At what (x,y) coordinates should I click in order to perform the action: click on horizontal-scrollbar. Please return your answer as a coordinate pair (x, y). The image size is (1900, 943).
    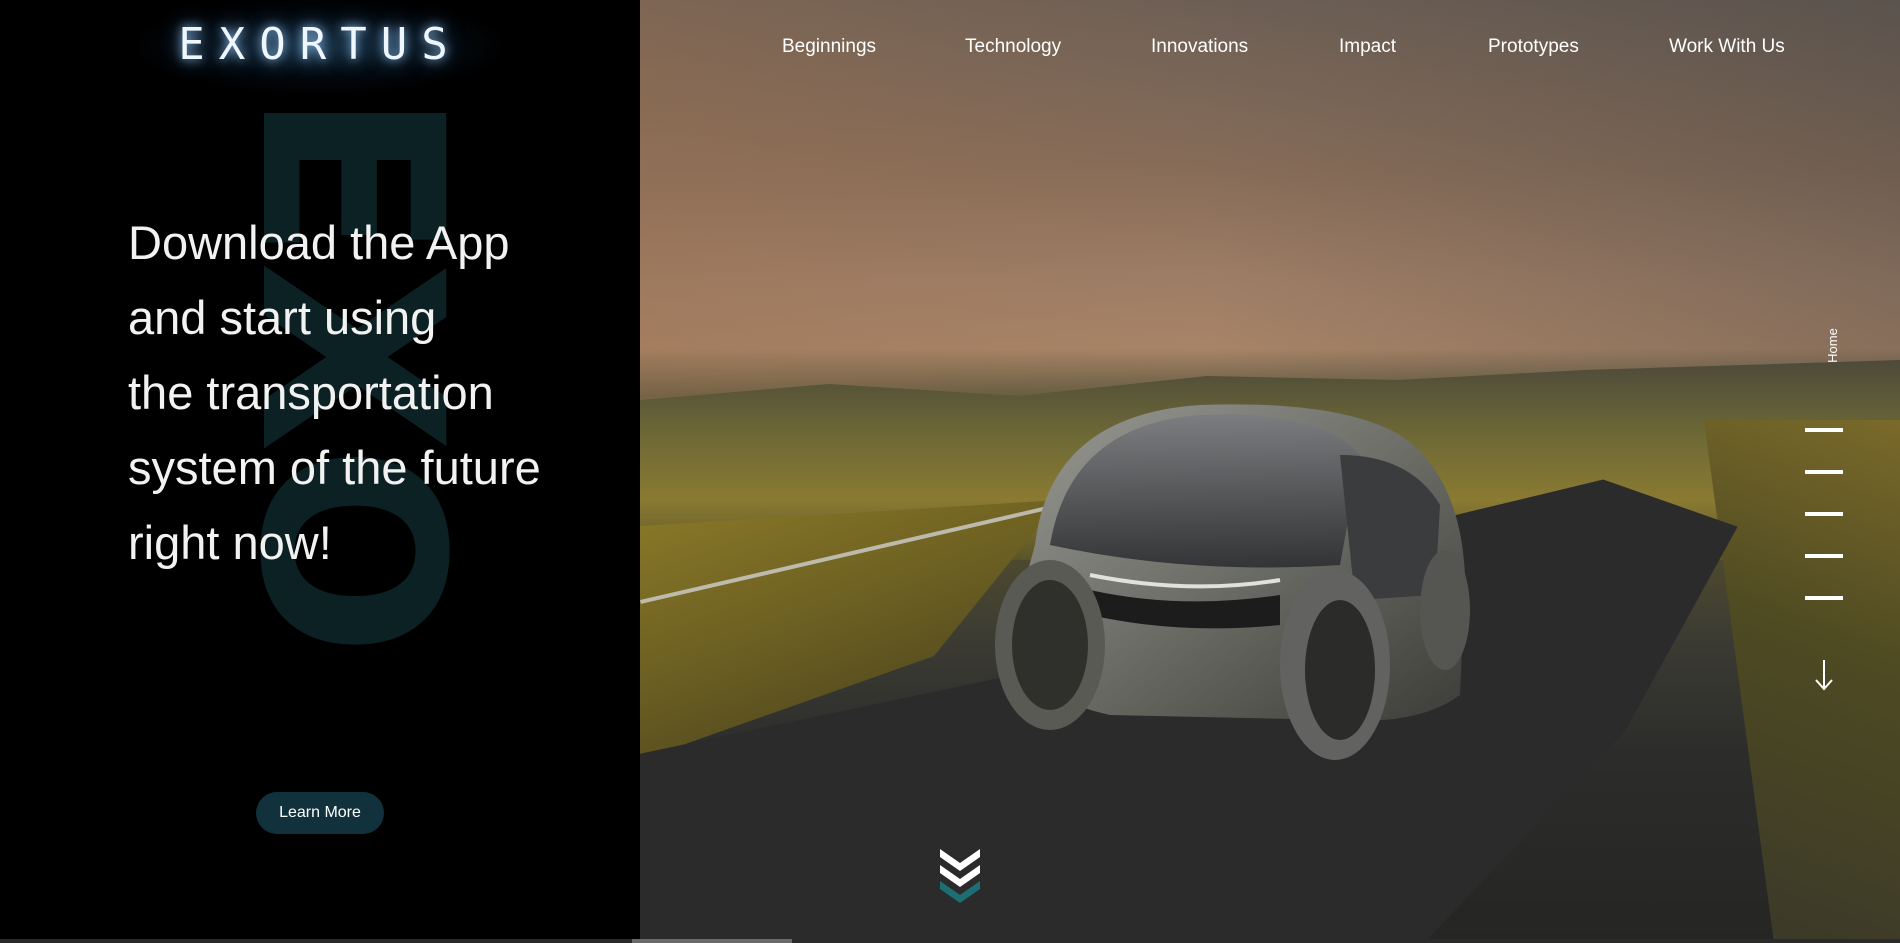
    Looking at the image, I should click on (712, 941).